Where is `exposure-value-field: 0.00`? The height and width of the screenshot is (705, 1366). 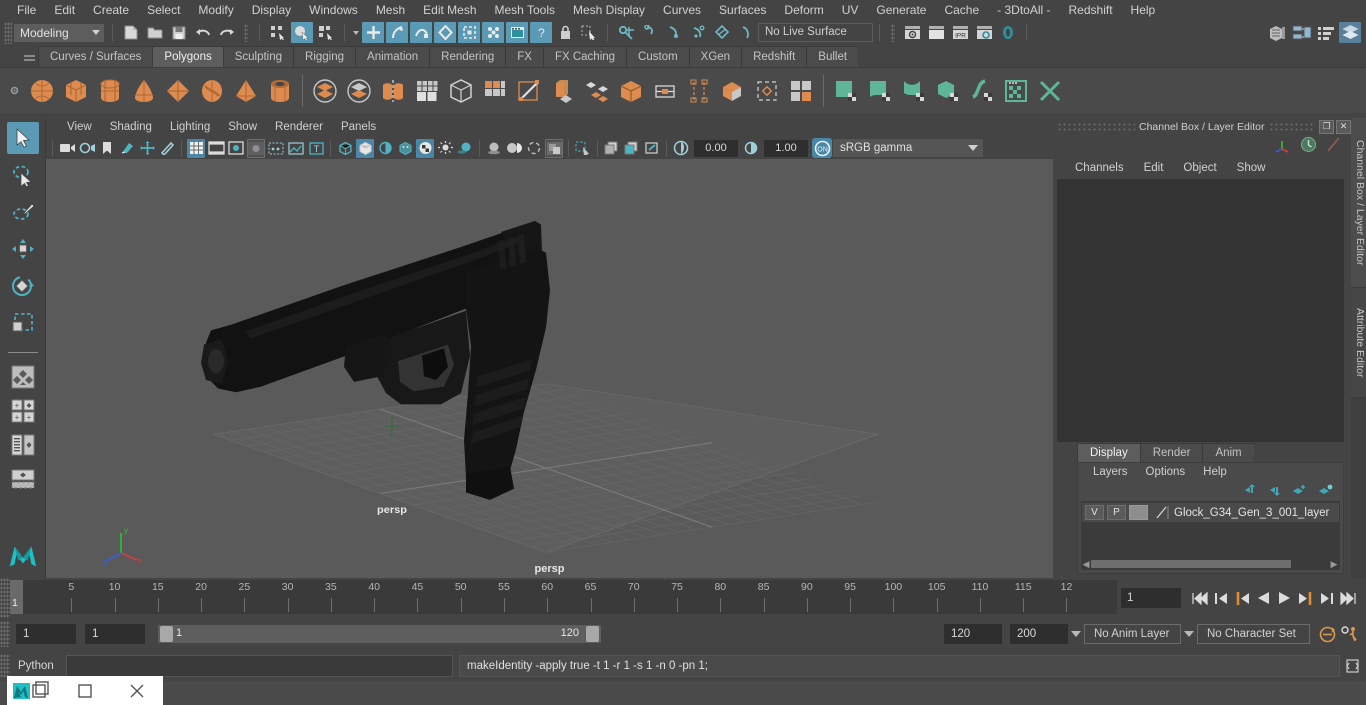
exposure-value-field: 0.00 is located at coordinates (716, 148).